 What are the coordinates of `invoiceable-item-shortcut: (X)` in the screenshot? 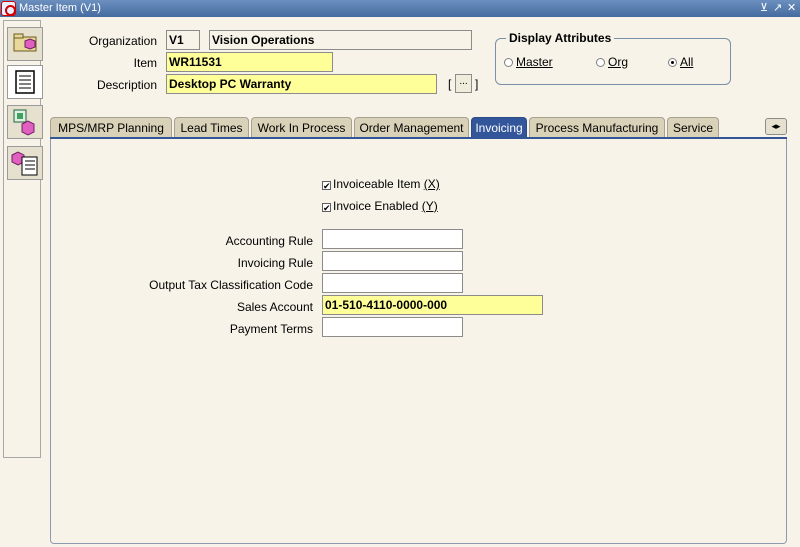 It's located at (431, 184).